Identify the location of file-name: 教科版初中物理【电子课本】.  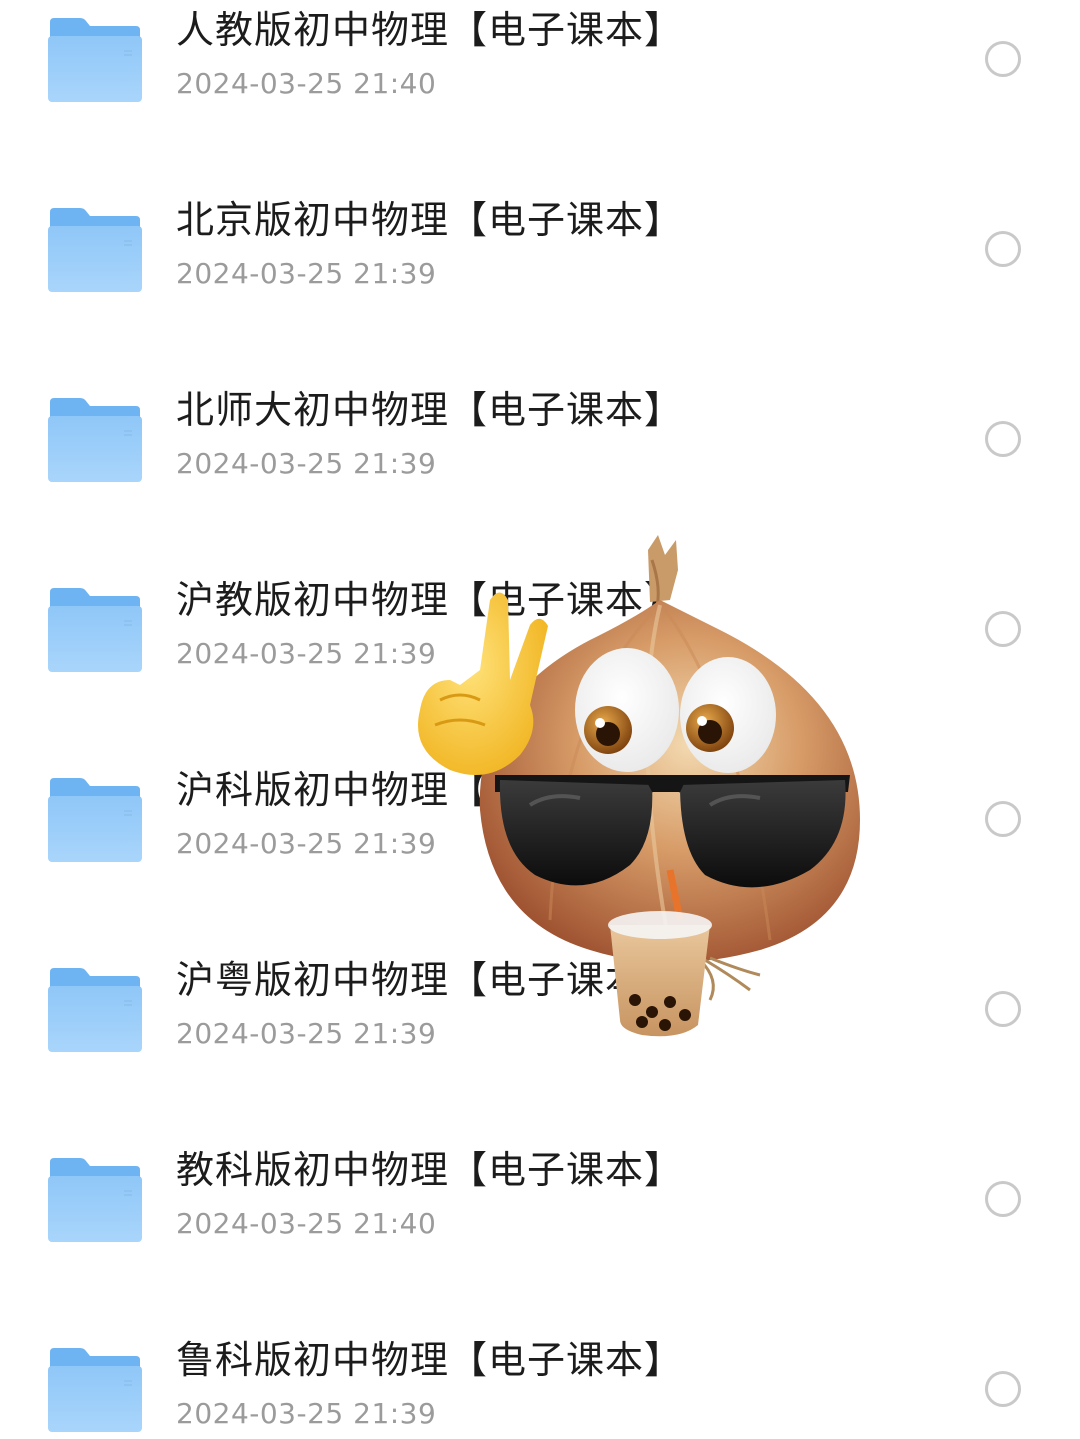
(430, 1170).